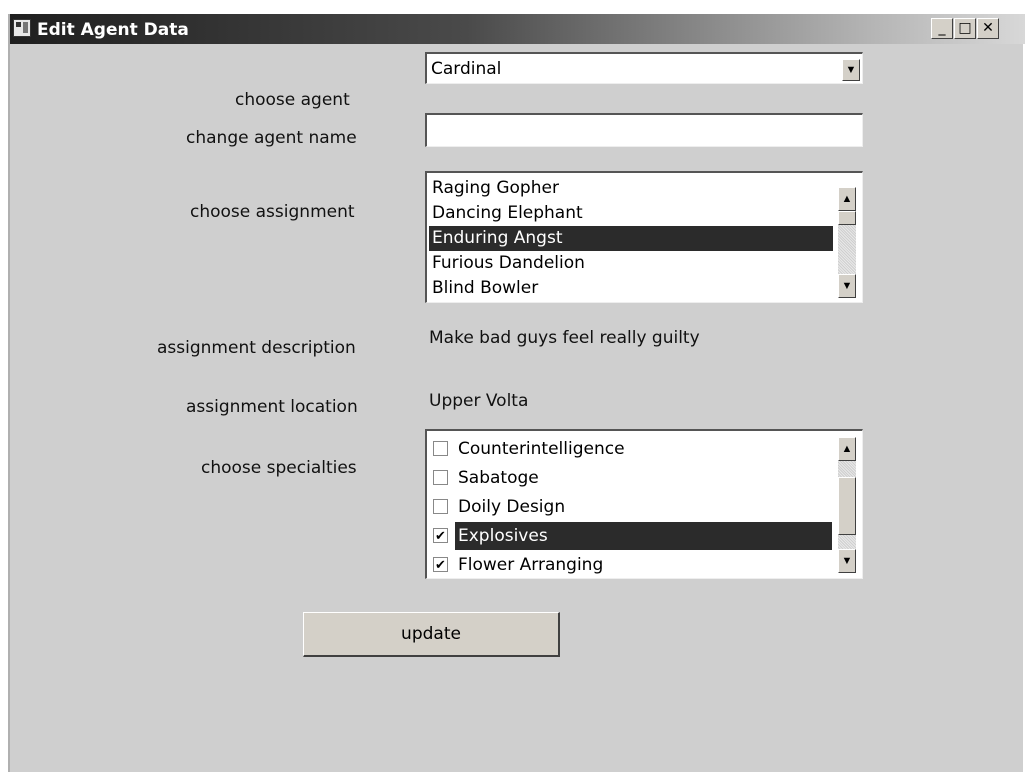 This screenshot has width=1027, height=775. I want to click on assignment-list-item: Dancing Elephant, so click(631, 213).